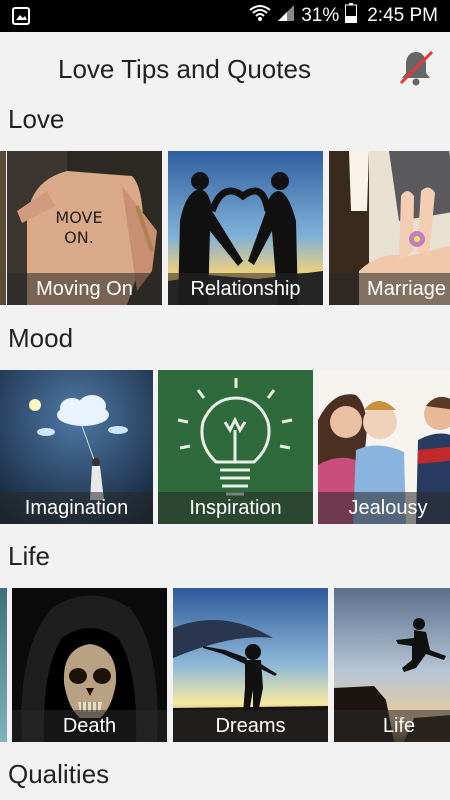  Describe the element at coordinates (79, 237) in the screenshot. I see `svg-text: ON.` at that location.